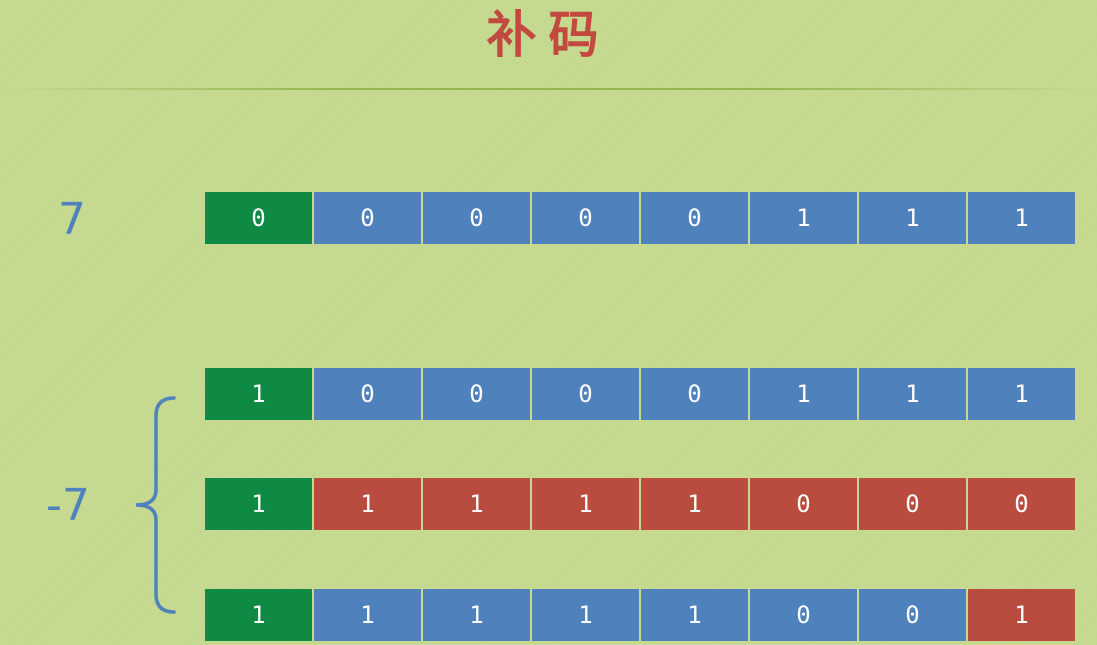  I want to click on bit-row-positive-seven: 0 0 0 0 0 1 1 1, so click(640, 218).